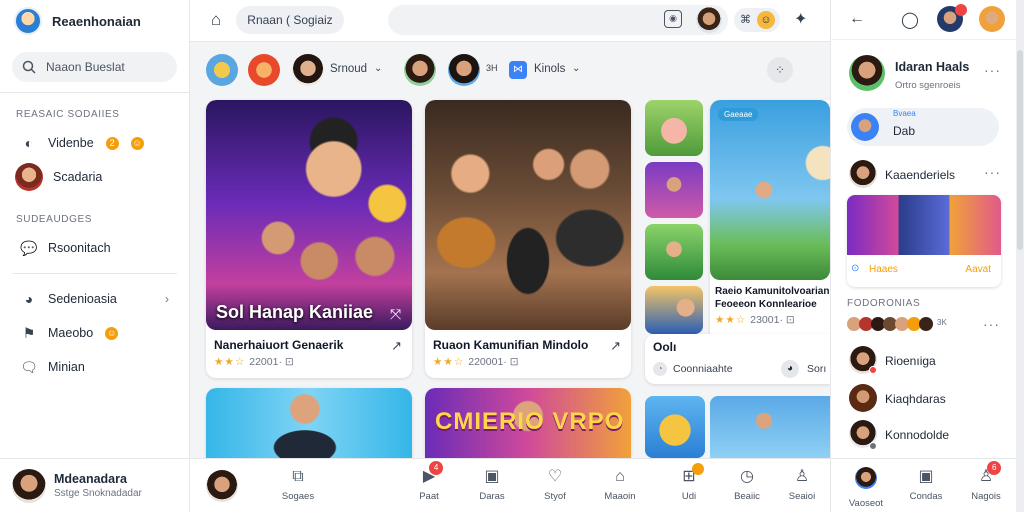  I want to click on profile-row: Idaran Haals Ortro sgenroeis ···, so click(924, 74).